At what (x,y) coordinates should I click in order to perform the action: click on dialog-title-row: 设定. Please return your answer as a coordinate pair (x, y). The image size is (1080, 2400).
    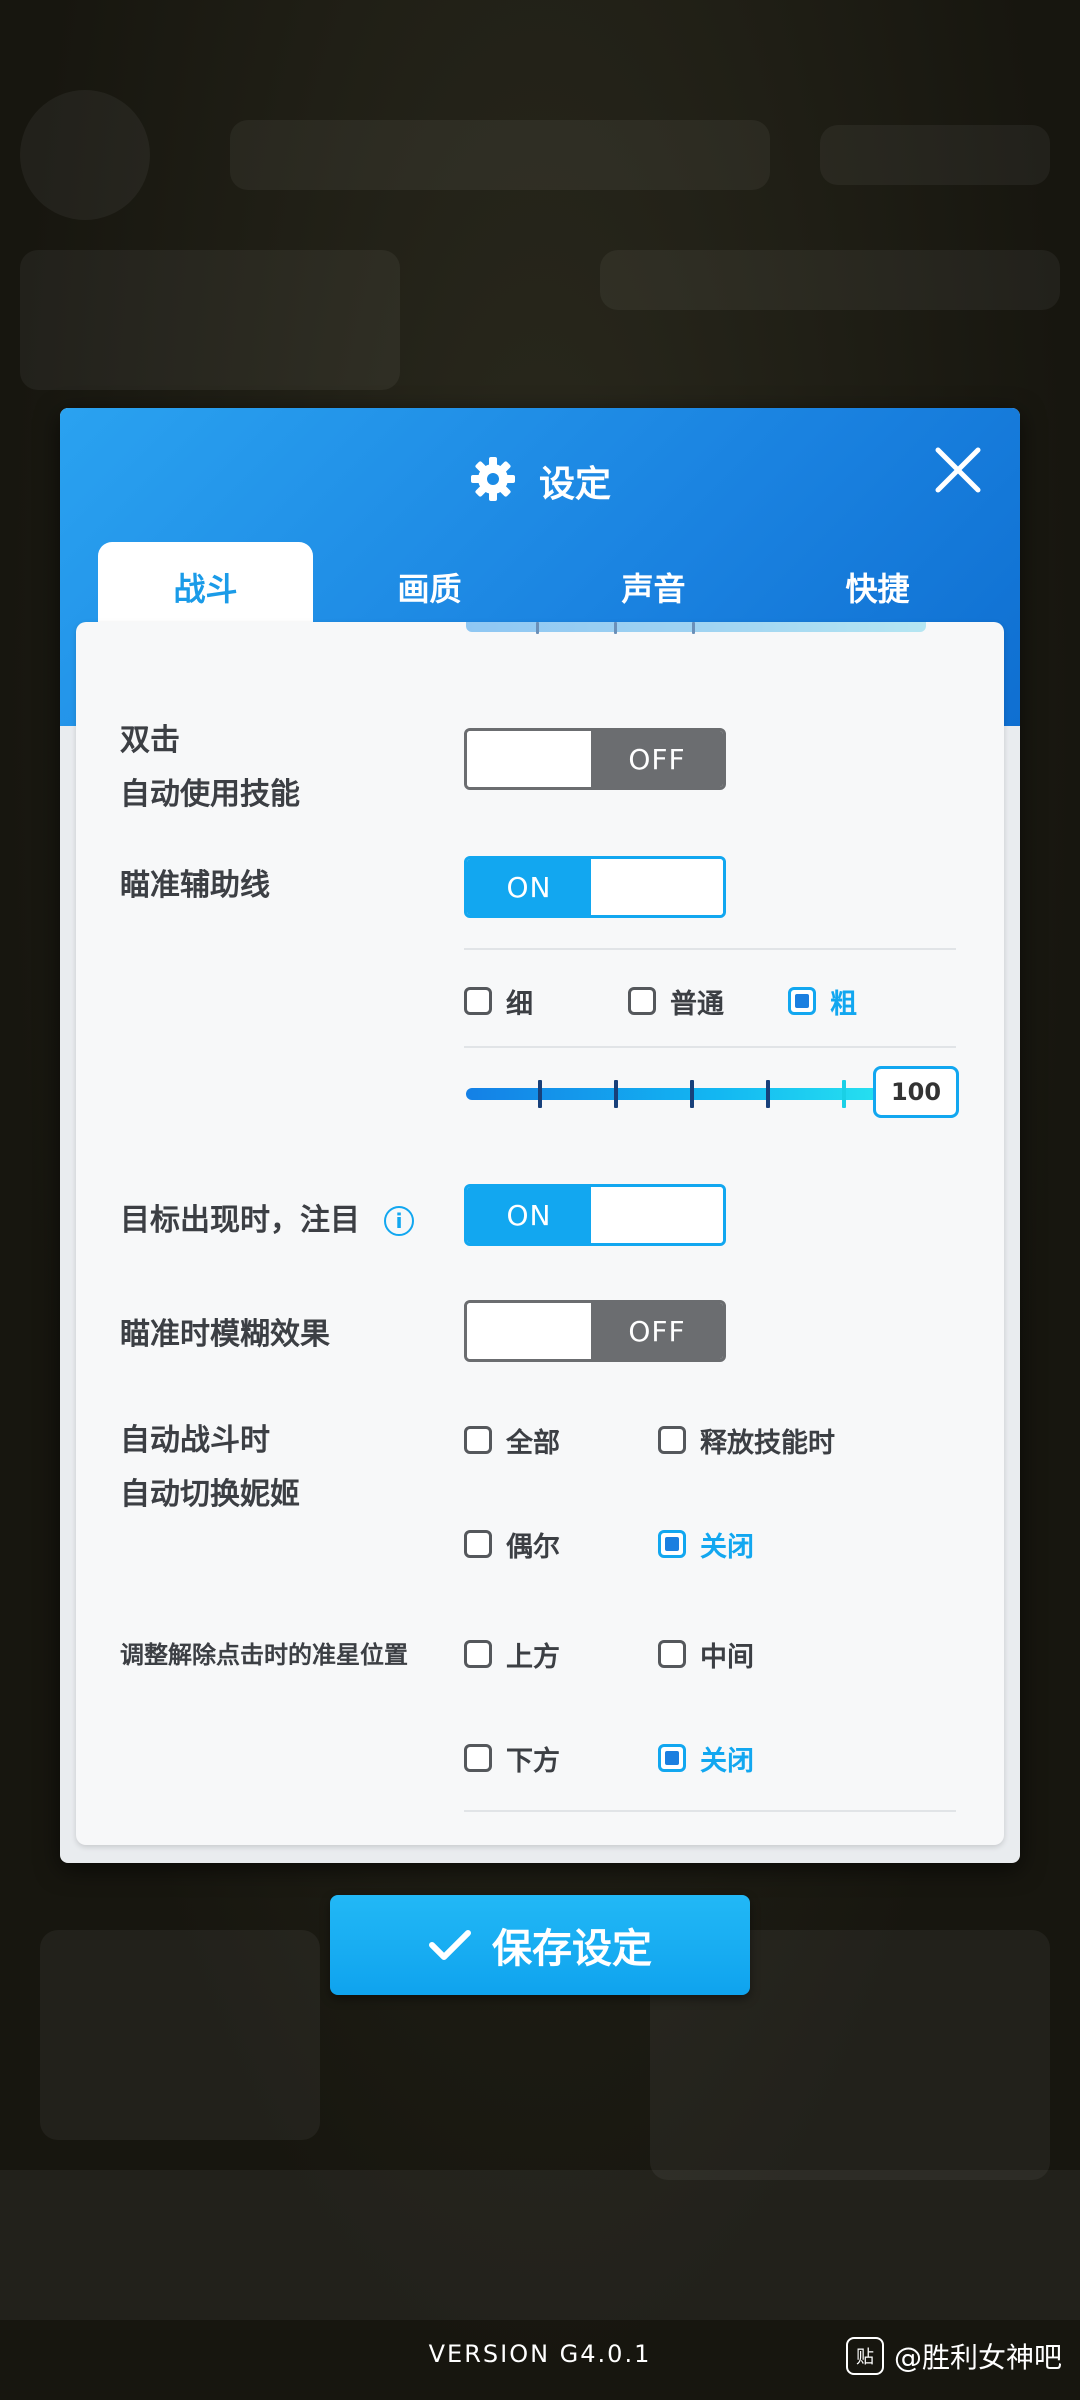
    Looking at the image, I should click on (540, 481).